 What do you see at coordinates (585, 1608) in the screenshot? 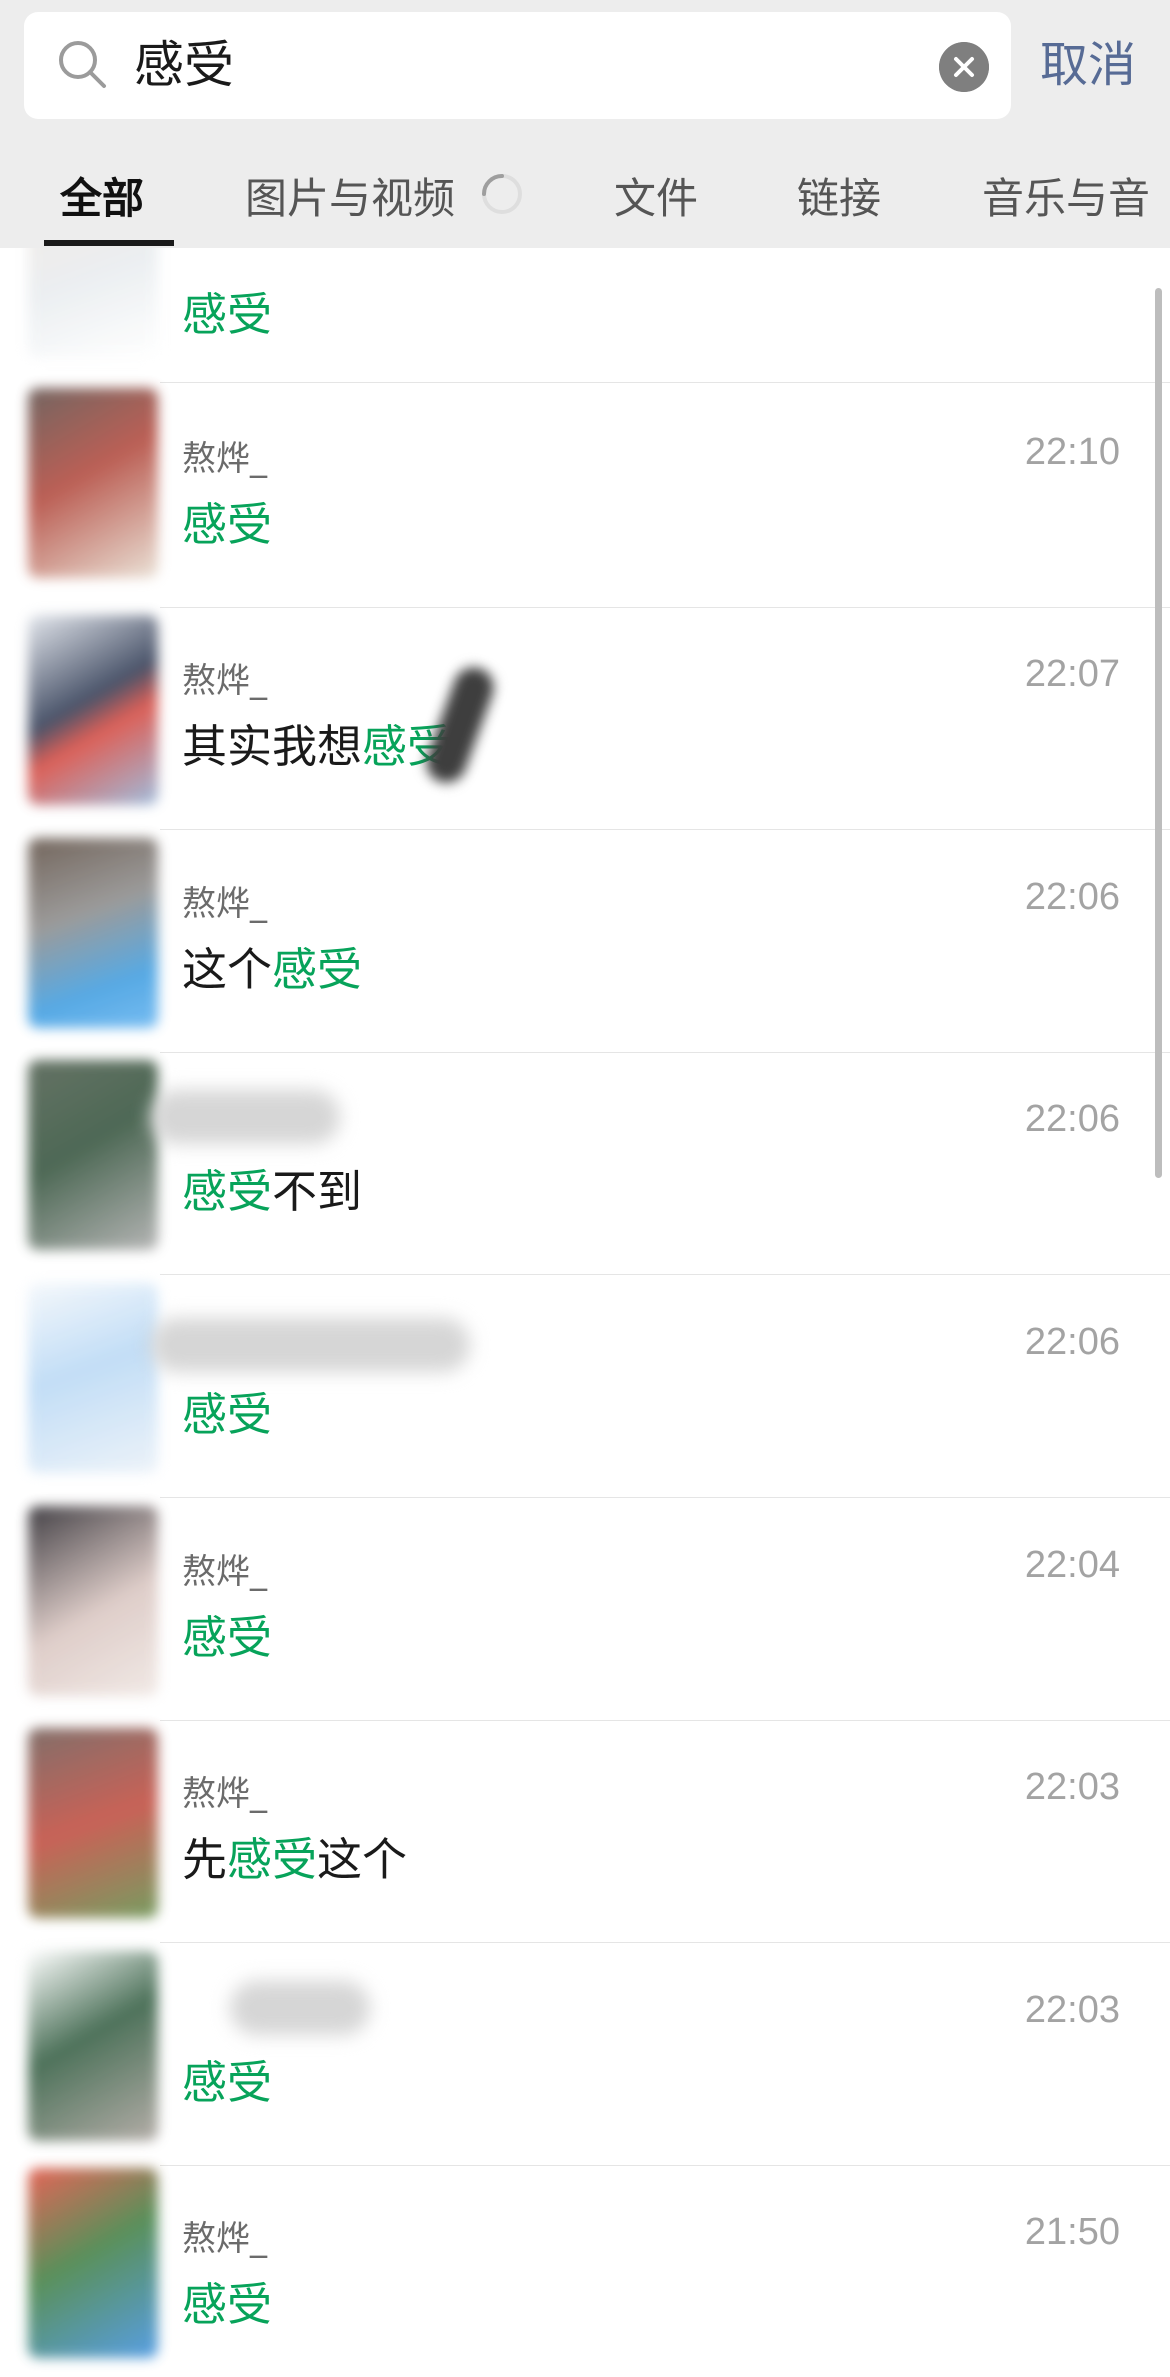
I see `list-item: 熬烨_ 22:04 感受` at bounding box center [585, 1608].